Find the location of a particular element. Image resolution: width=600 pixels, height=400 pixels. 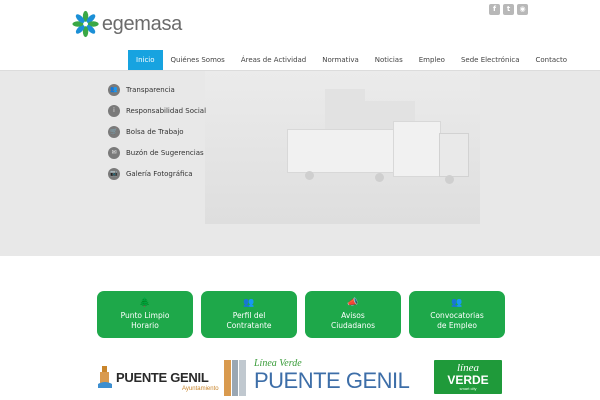

side-item-label: Galería Fotográfica is located at coordinates (159, 173).